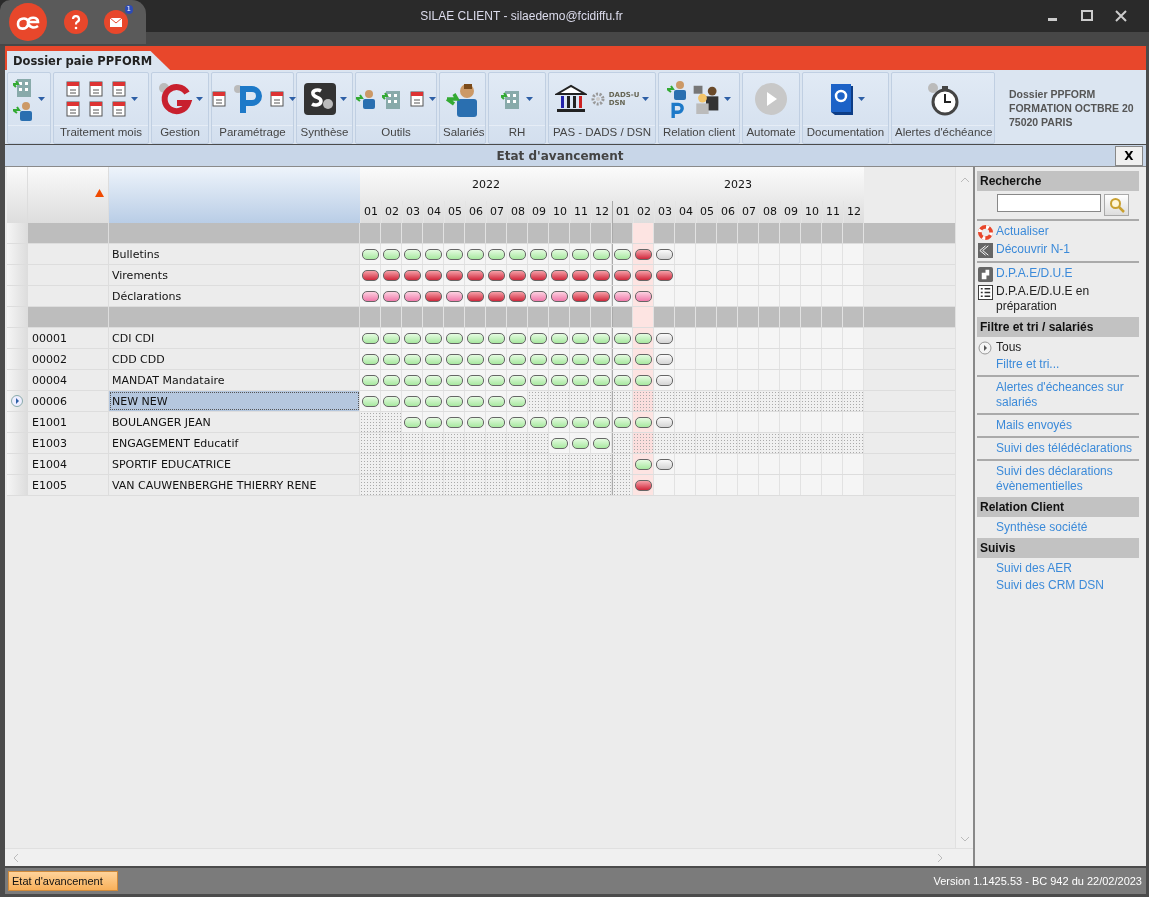 The image size is (1149, 897). Describe the element at coordinates (1087, 16) in the screenshot. I see `maximize-icon` at that location.